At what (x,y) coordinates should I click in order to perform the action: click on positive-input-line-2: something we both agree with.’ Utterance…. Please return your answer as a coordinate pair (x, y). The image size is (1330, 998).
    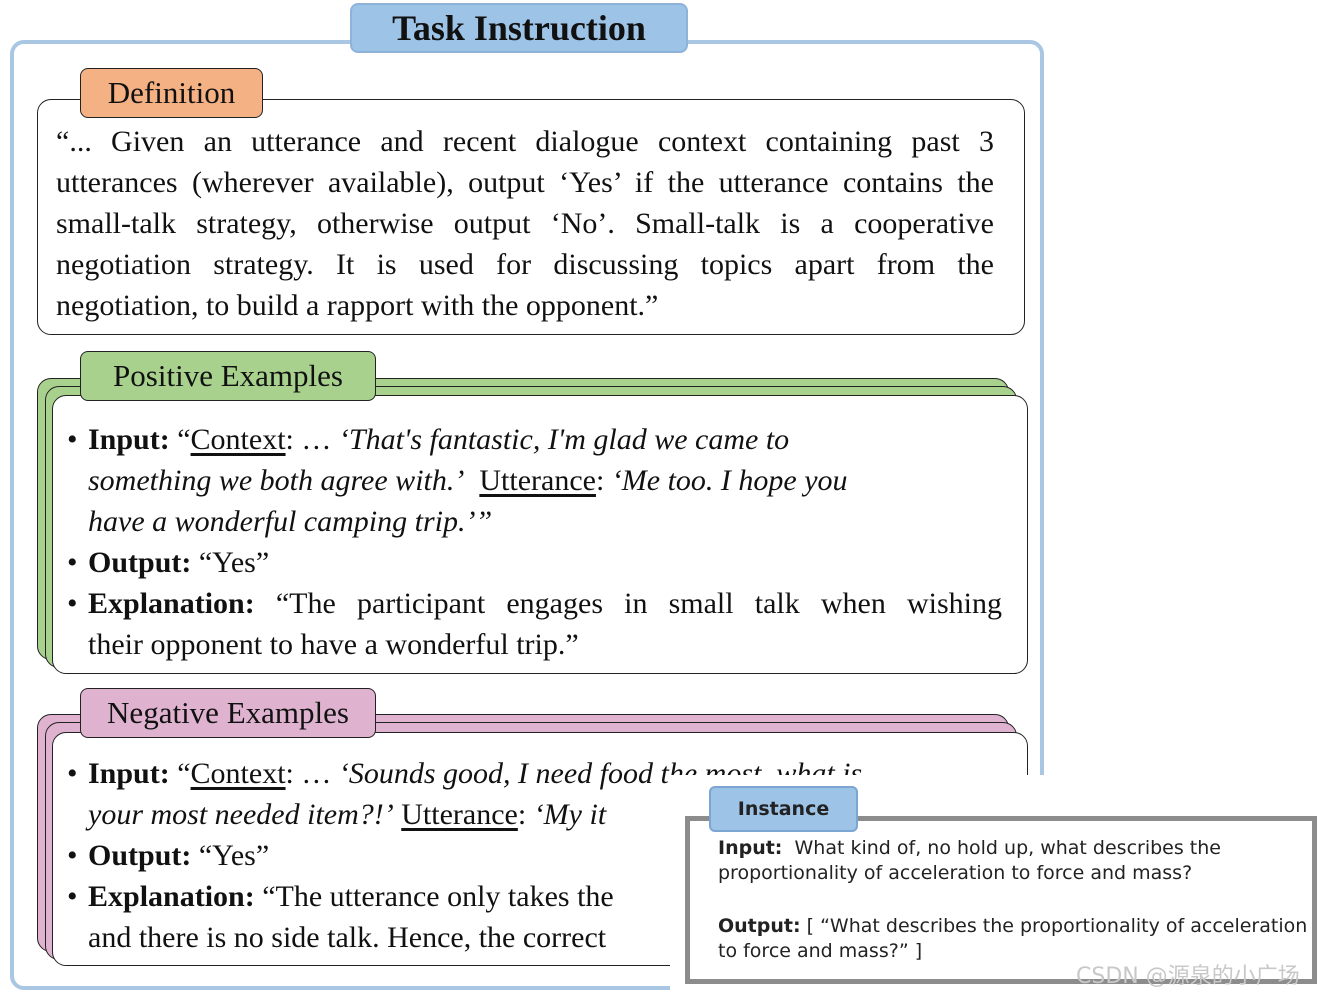
    Looking at the image, I should click on (534, 480).